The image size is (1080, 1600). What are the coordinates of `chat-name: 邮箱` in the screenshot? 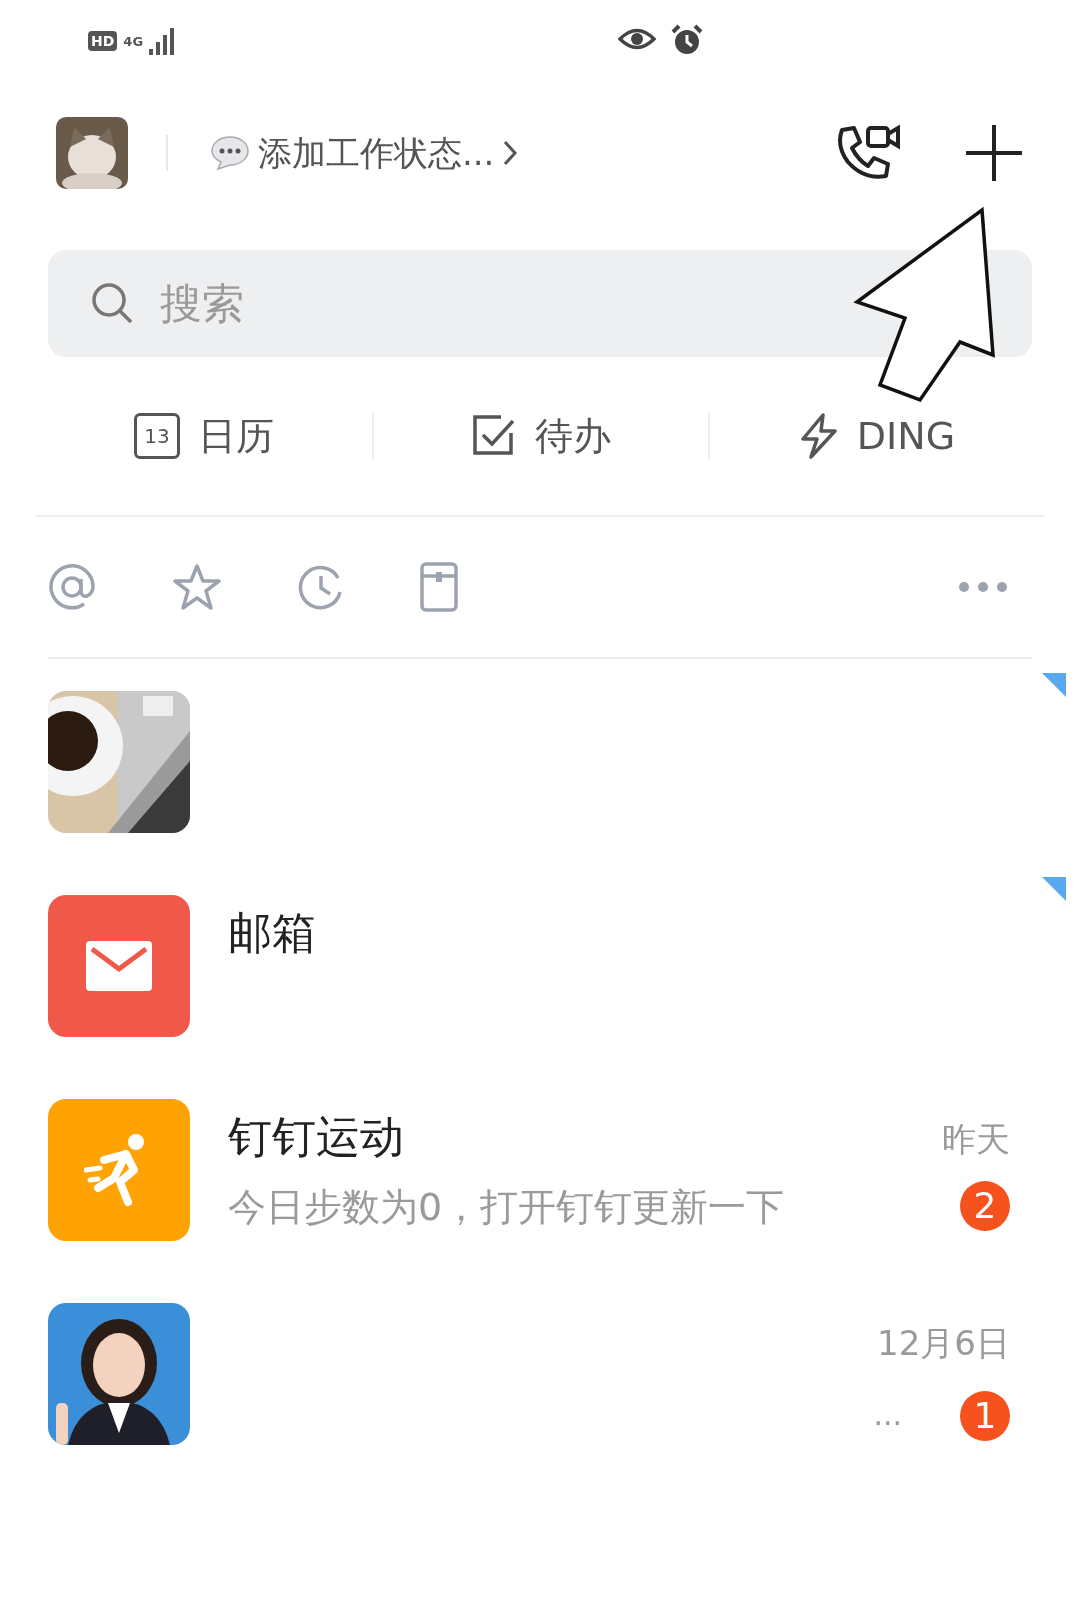 It's located at (272, 933).